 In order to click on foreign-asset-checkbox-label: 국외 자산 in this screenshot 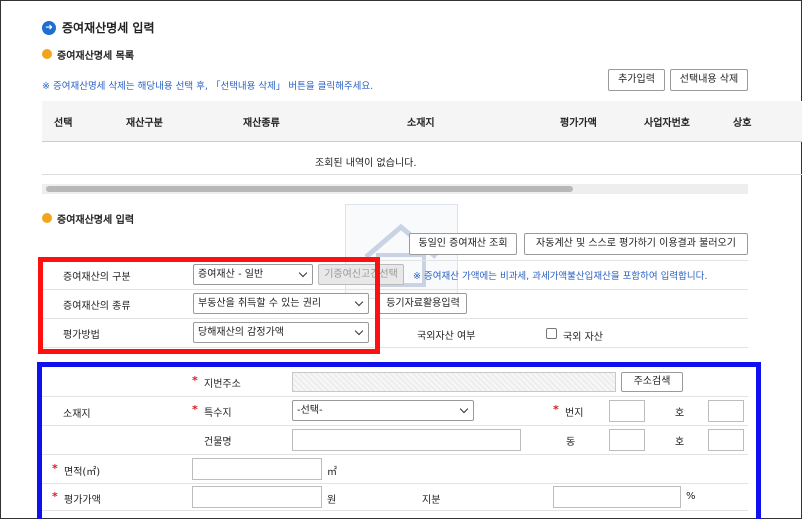, I will do `click(583, 337)`.